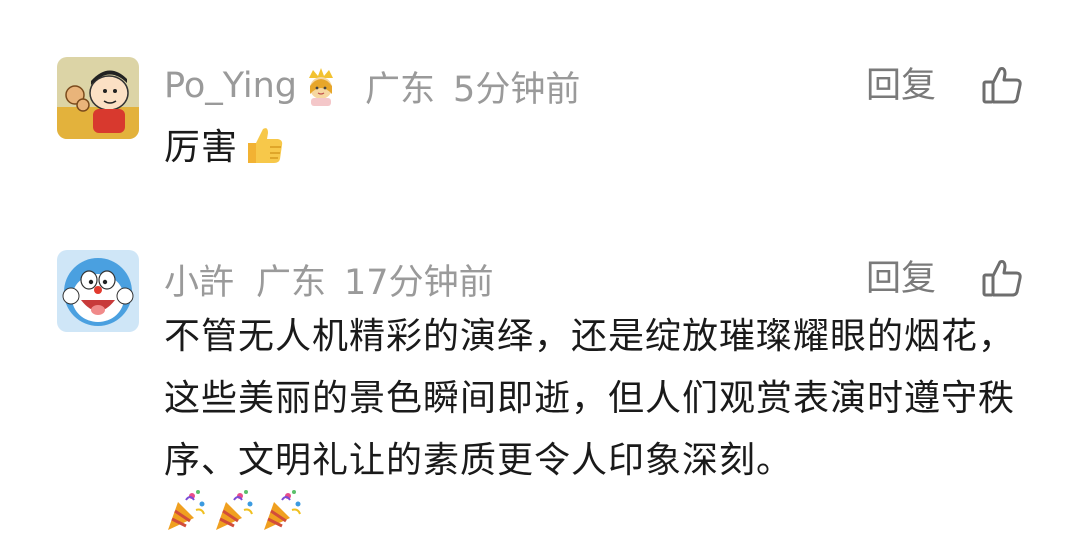  What do you see at coordinates (594, 148) in the screenshot?
I see `comment-text: 厉害` at bounding box center [594, 148].